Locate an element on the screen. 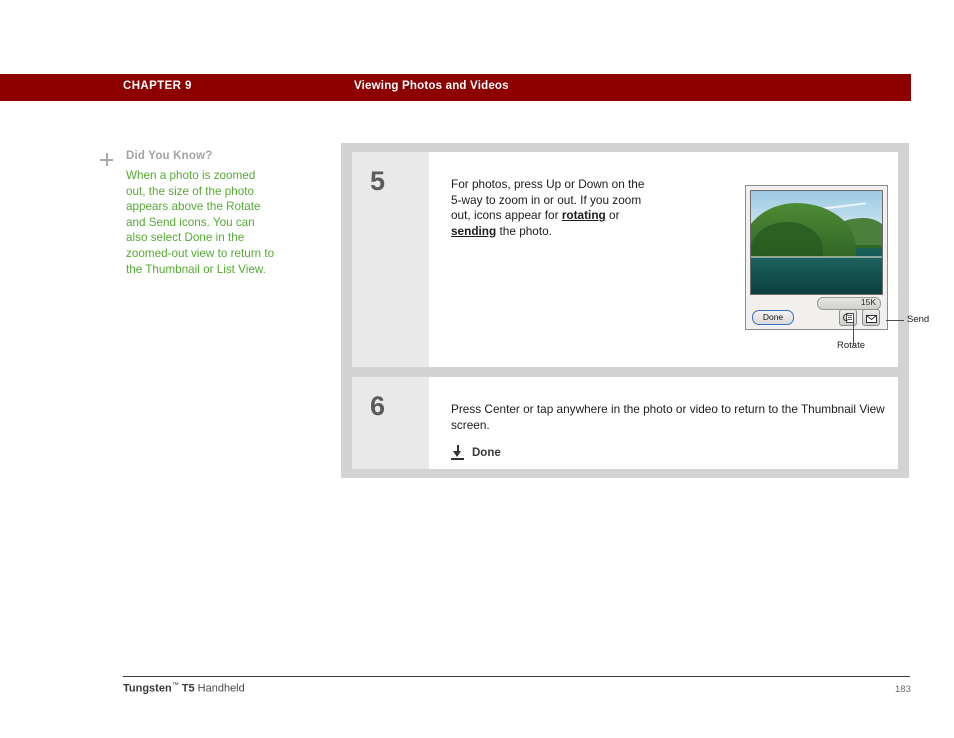  step5-text-mid: or is located at coordinates (612, 215).